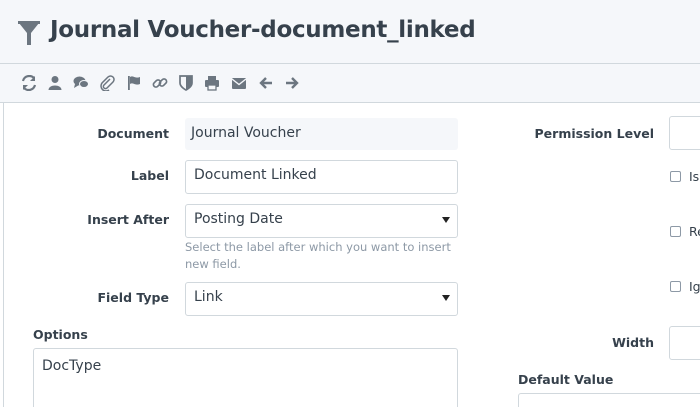 Image resolution: width=700 pixels, height=407 pixels. Describe the element at coordinates (321, 299) in the screenshot. I see `field-type-select: Link` at that location.